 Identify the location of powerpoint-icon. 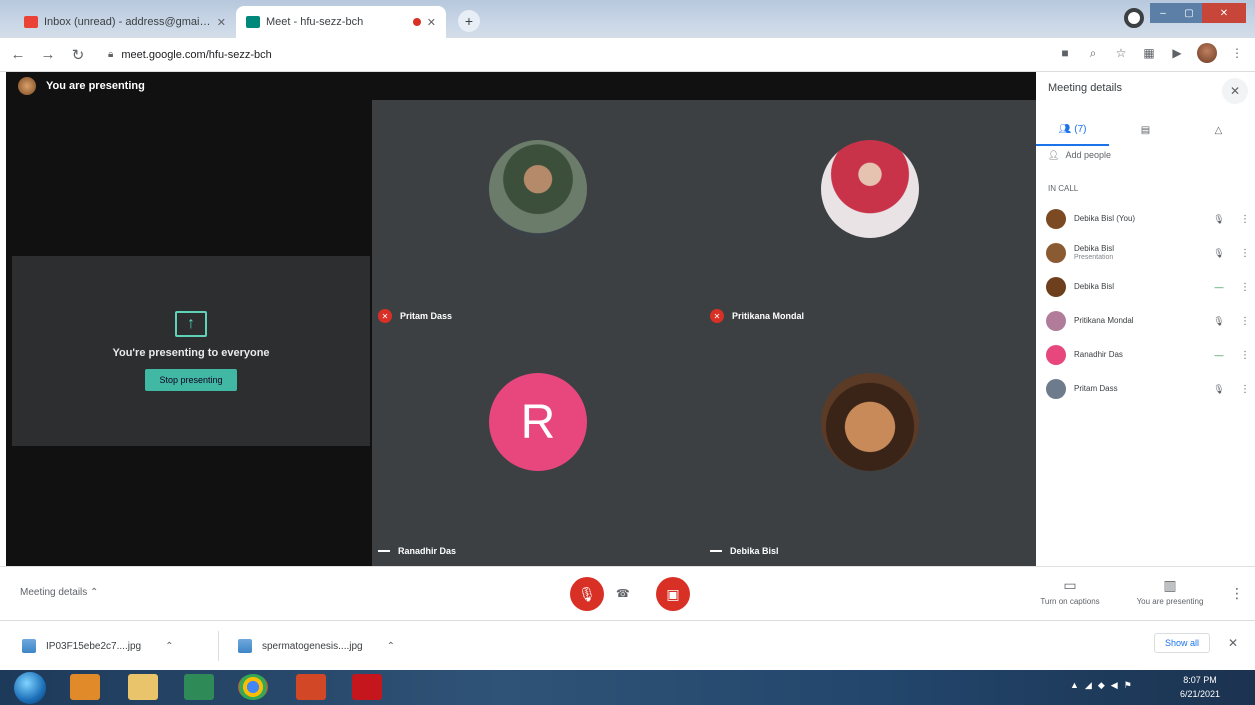
(311, 687).